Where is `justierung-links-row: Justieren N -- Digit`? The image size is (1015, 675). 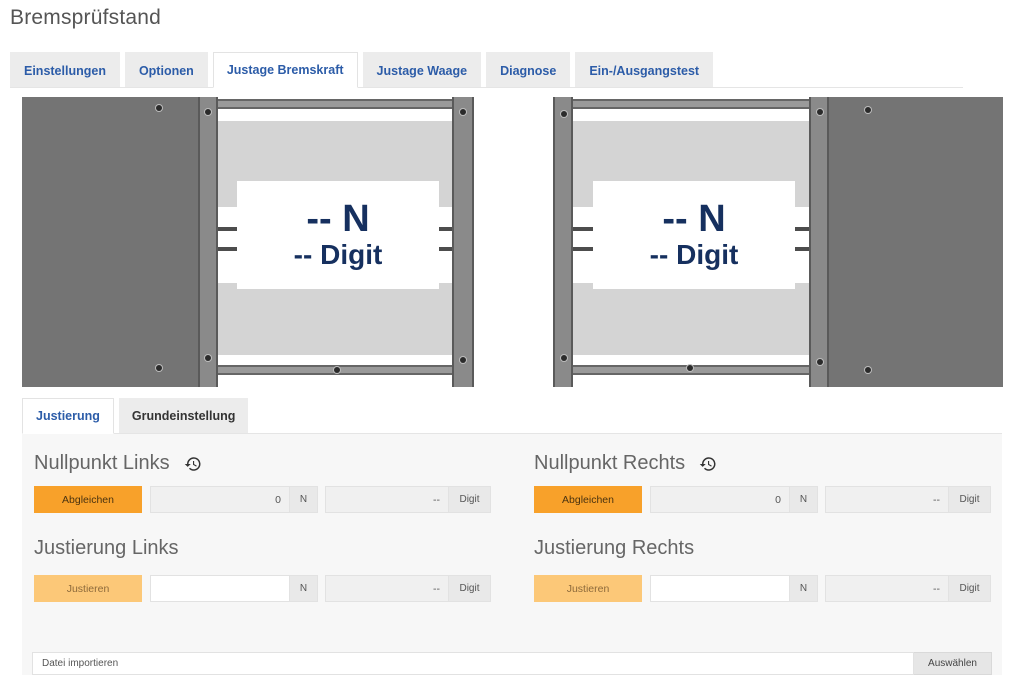
justierung-links-row: Justieren N -- Digit is located at coordinates (262, 588).